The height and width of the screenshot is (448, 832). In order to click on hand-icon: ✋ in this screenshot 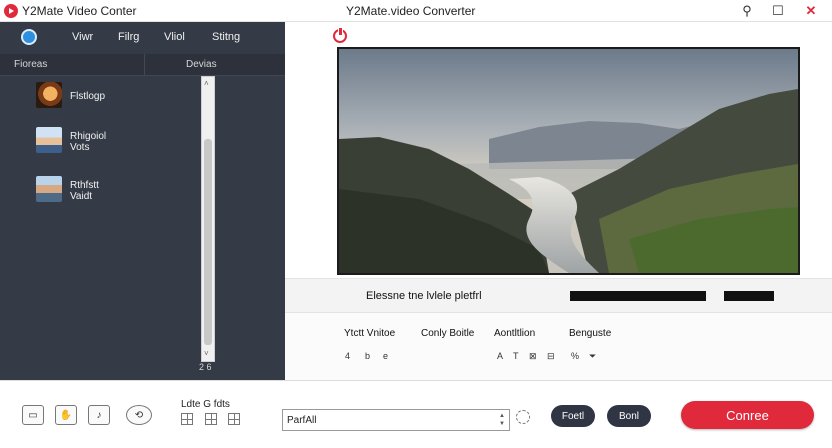, I will do `click(66, 415)`.